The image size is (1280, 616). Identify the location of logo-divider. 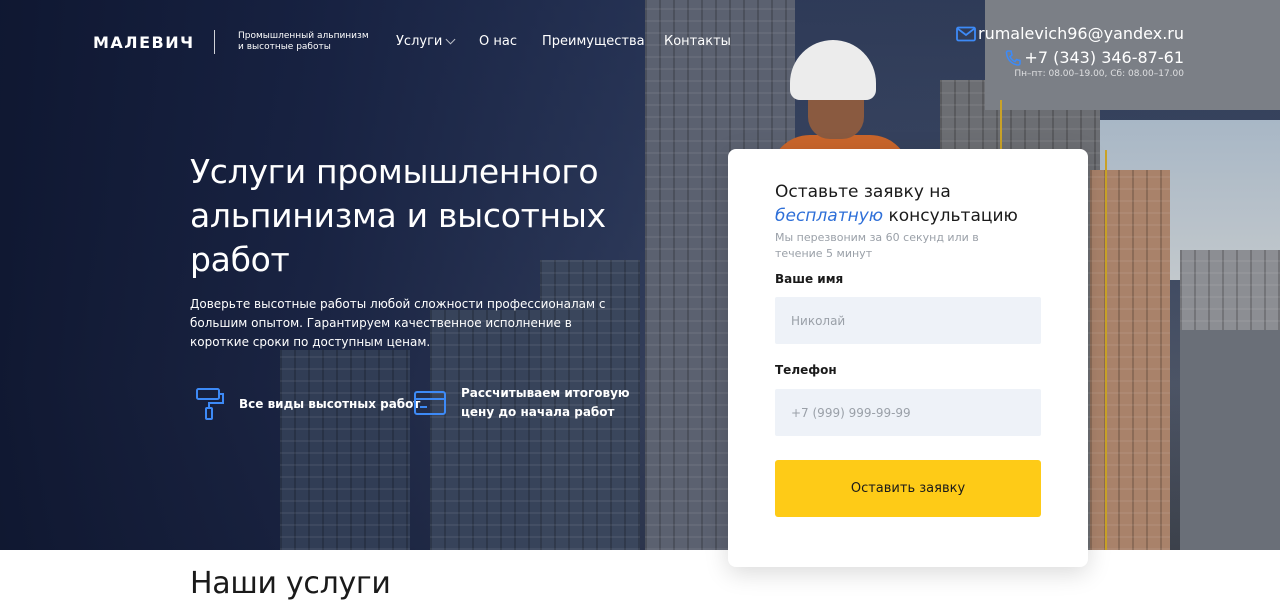
(214, 42).